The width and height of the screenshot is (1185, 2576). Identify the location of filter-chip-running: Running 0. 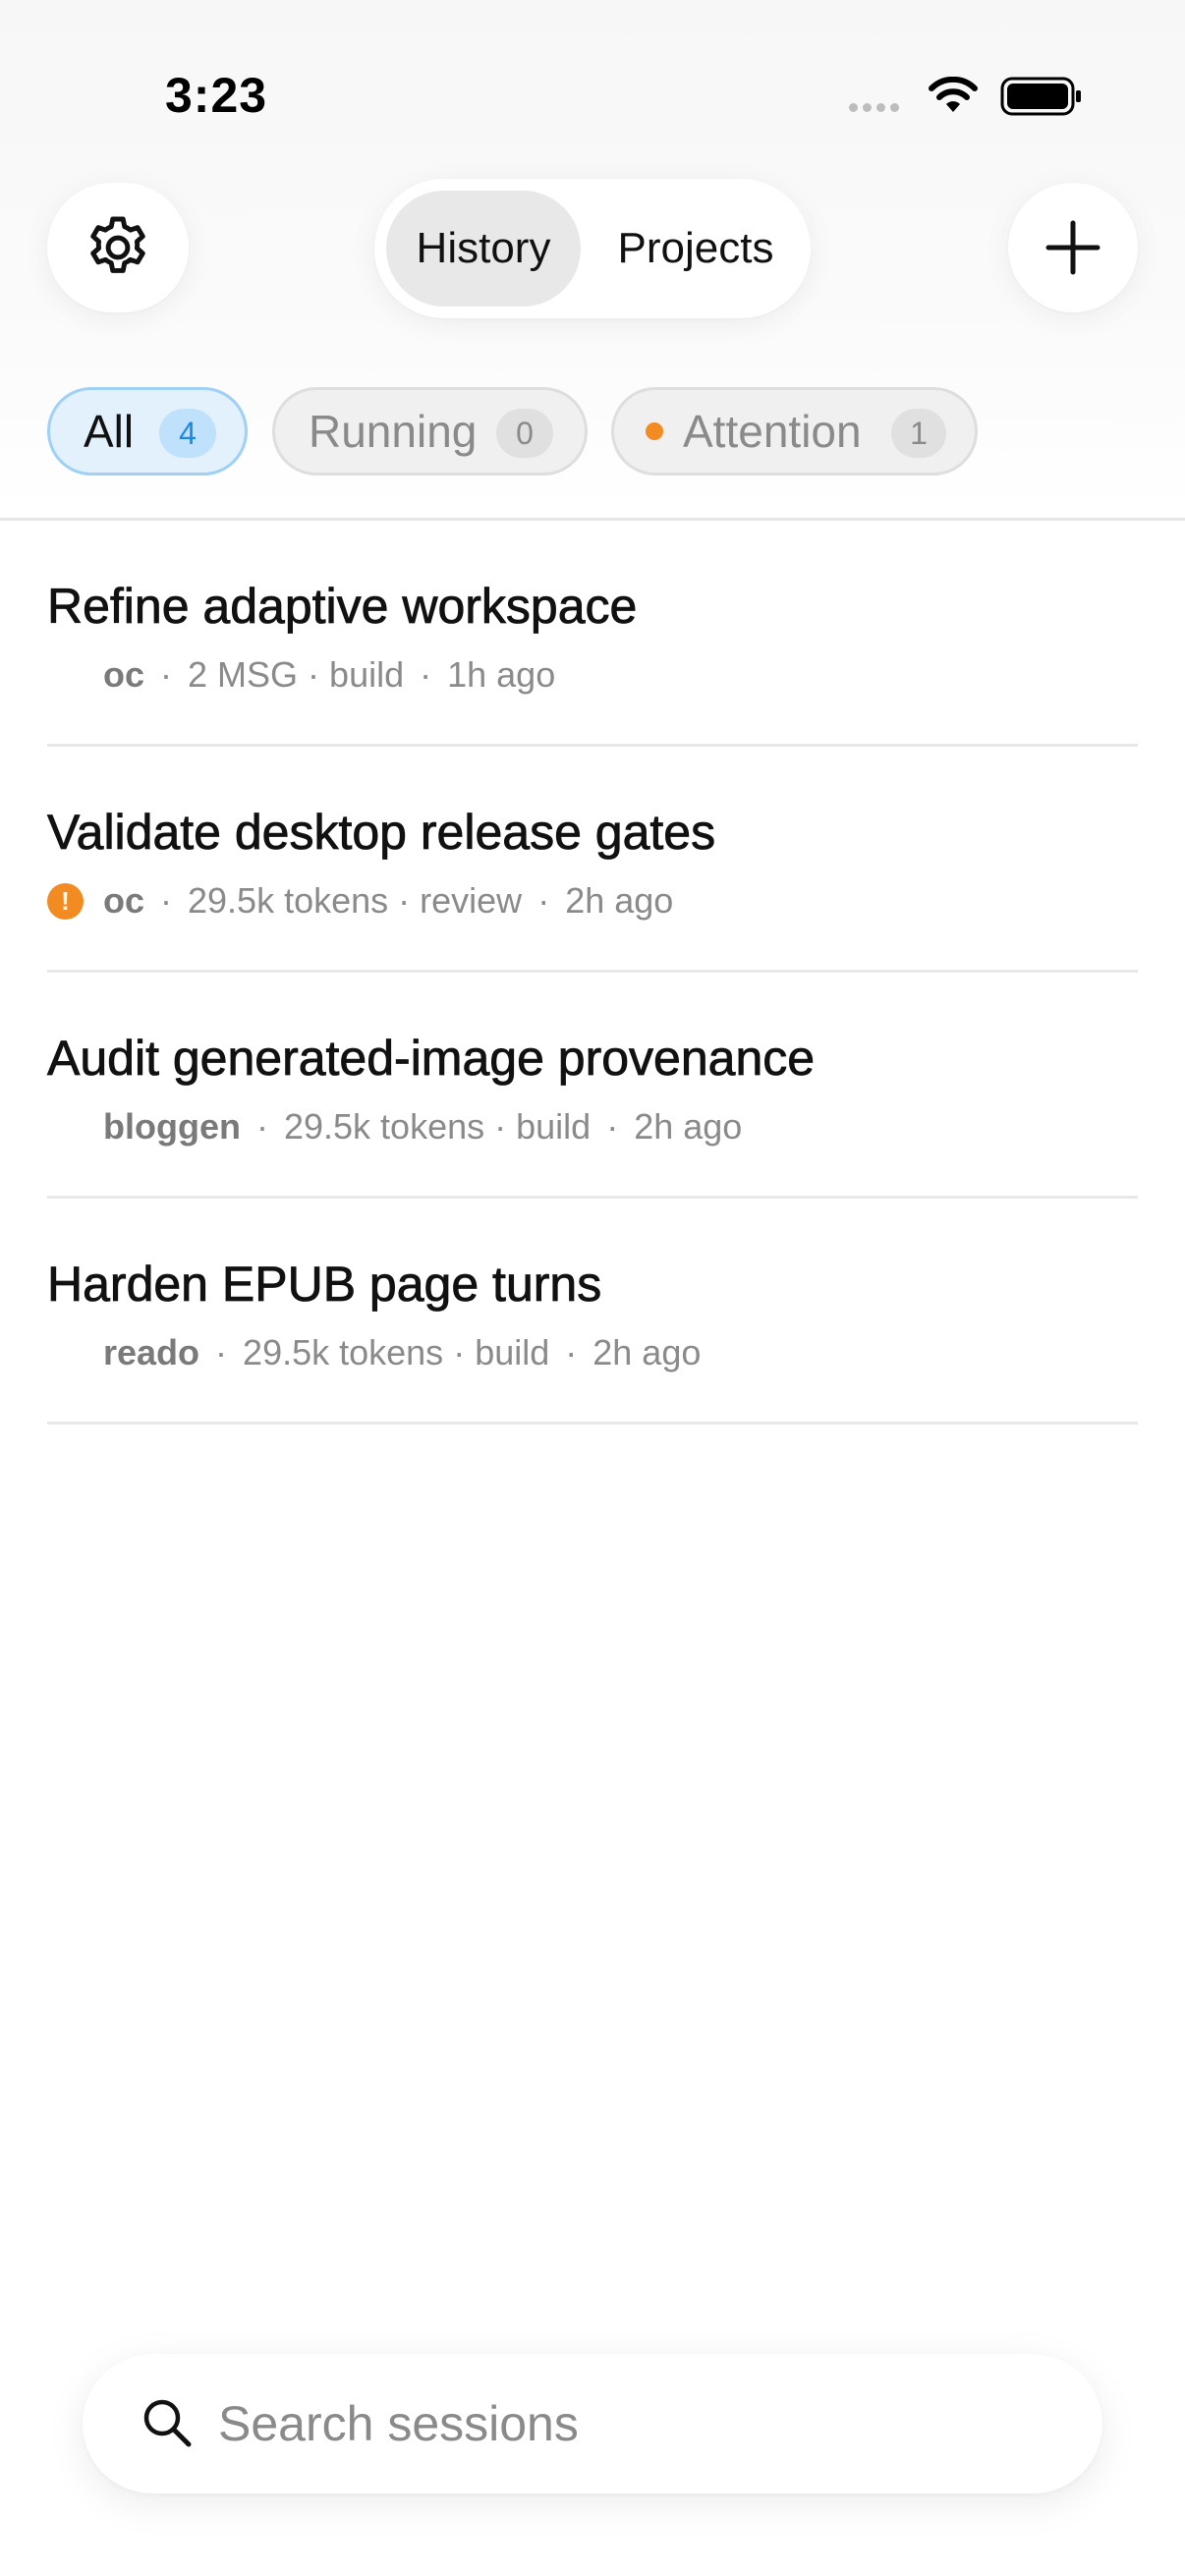
(430, 431).